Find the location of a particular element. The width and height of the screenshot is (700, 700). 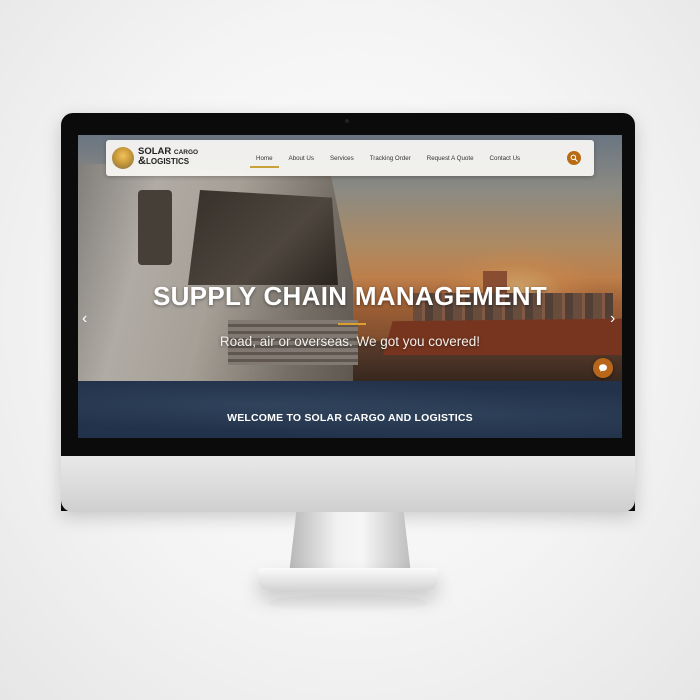

site-logo: SOLAR CARGO & LOGISTICS is located at coordinates (172, 158).